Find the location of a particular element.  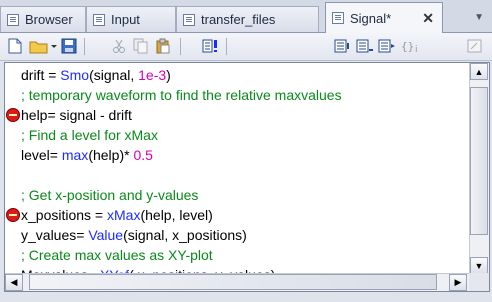

number-token: 1e-3 is located at coordinates (152, 75).